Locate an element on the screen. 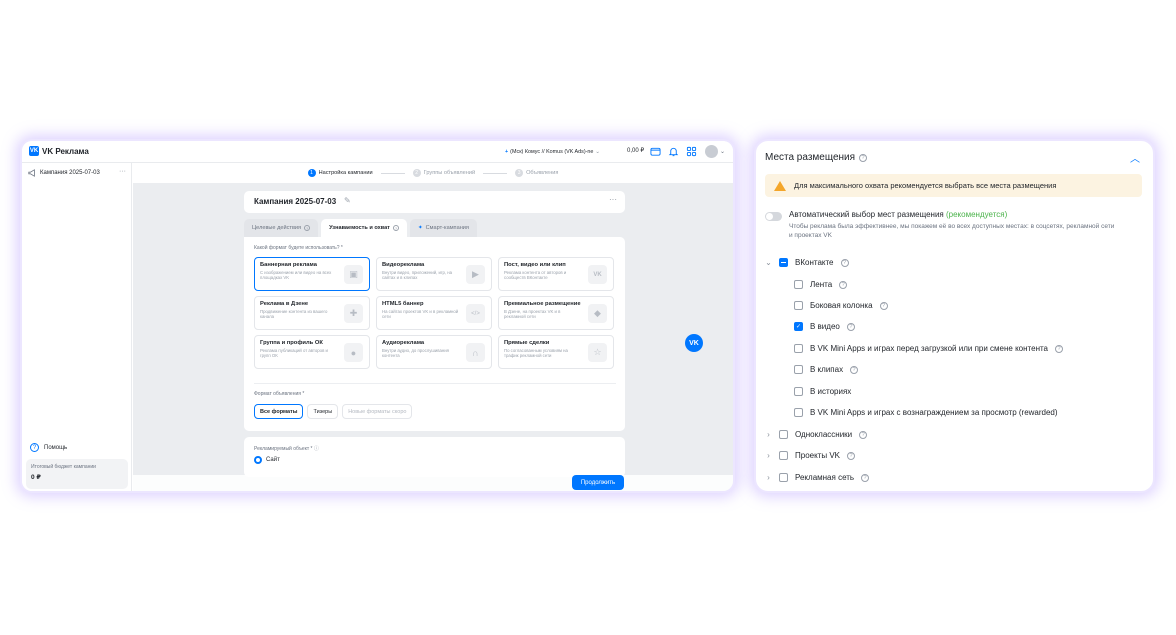  placement-label: Боковая колонка is located at coordinates (841, 305).